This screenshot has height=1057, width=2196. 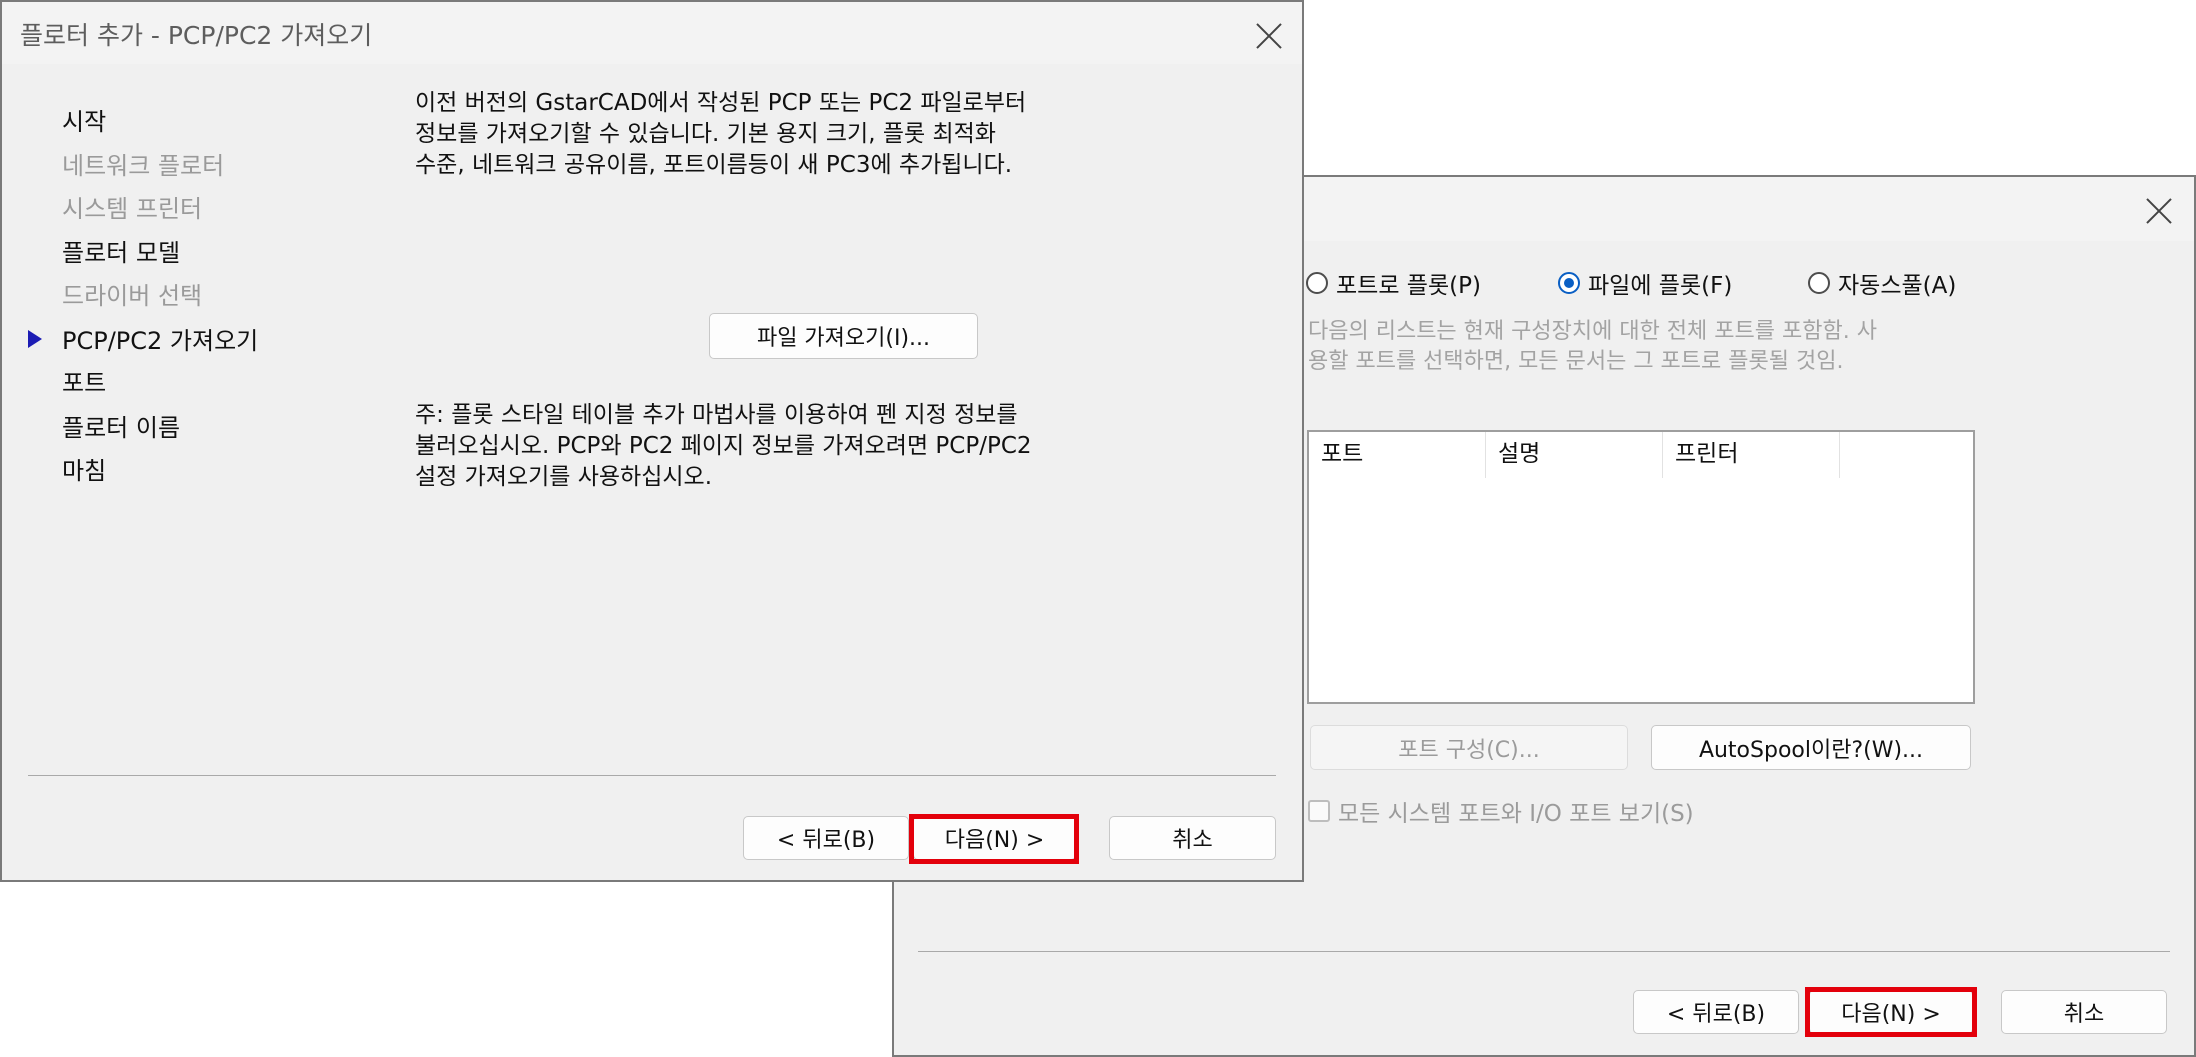 What do you see at coordinates (1897, 286) in the screenshot?
I see `radio-label: 자동스풀(A)` at bounding box center [1897, 286].